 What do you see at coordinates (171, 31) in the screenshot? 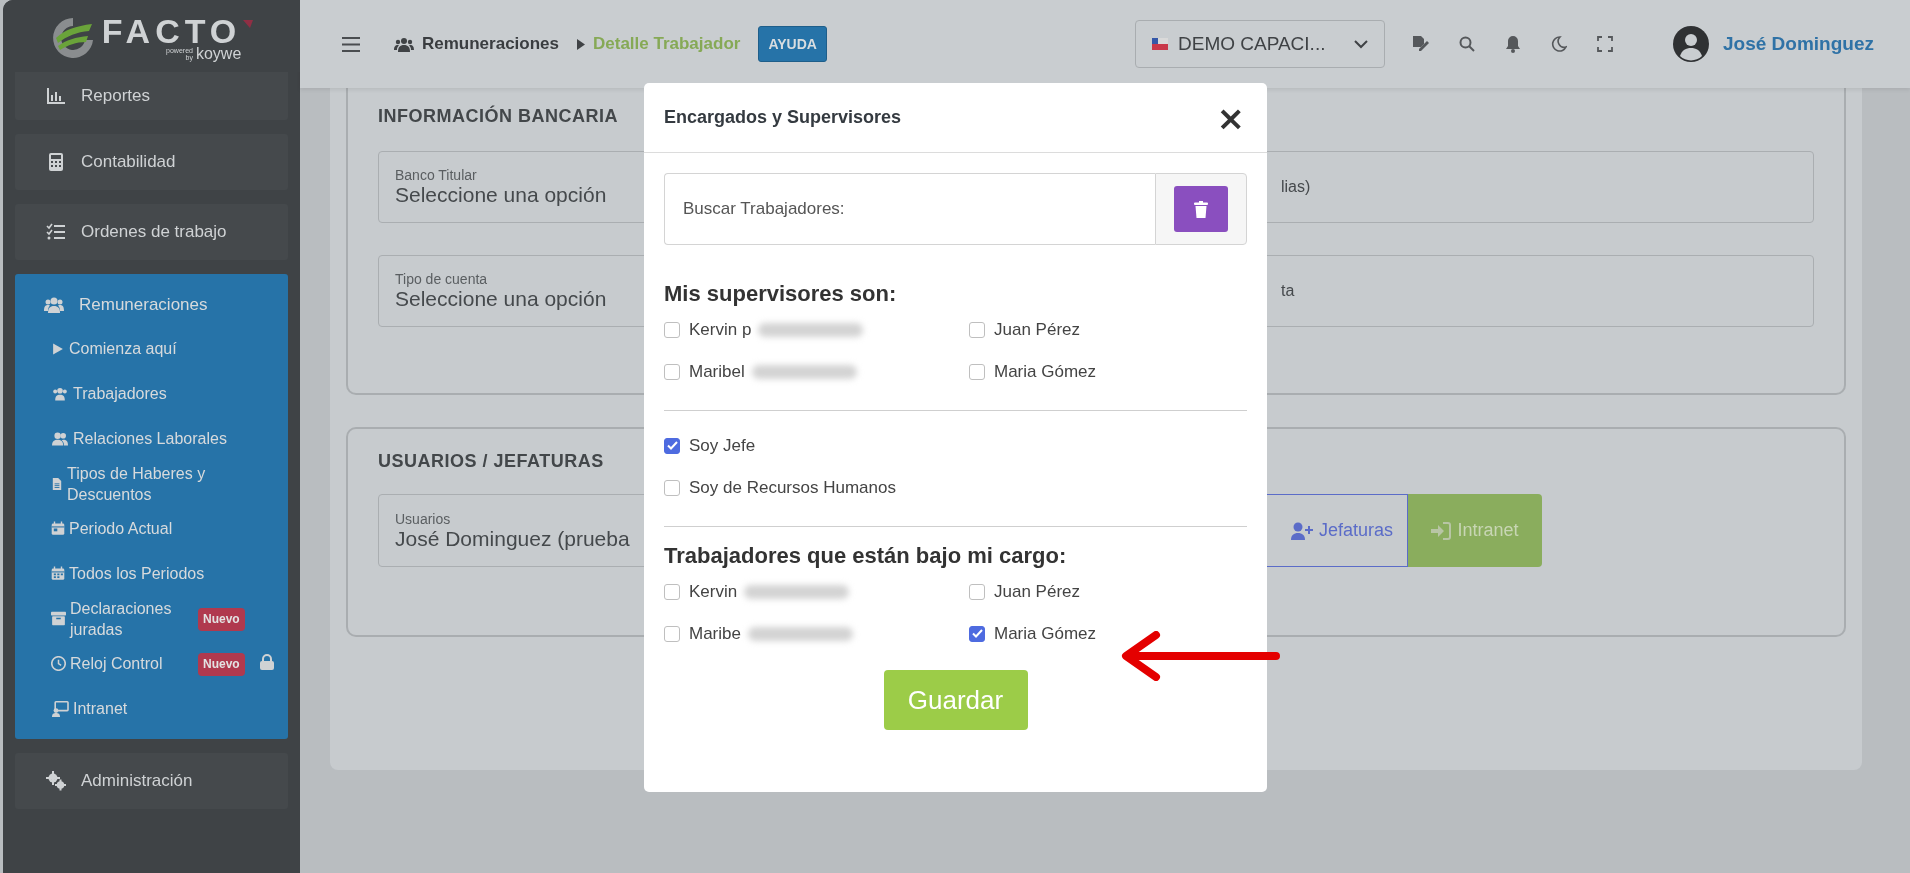
I see `logo-wordmark: FACTO` at bounding box center [171, 31].